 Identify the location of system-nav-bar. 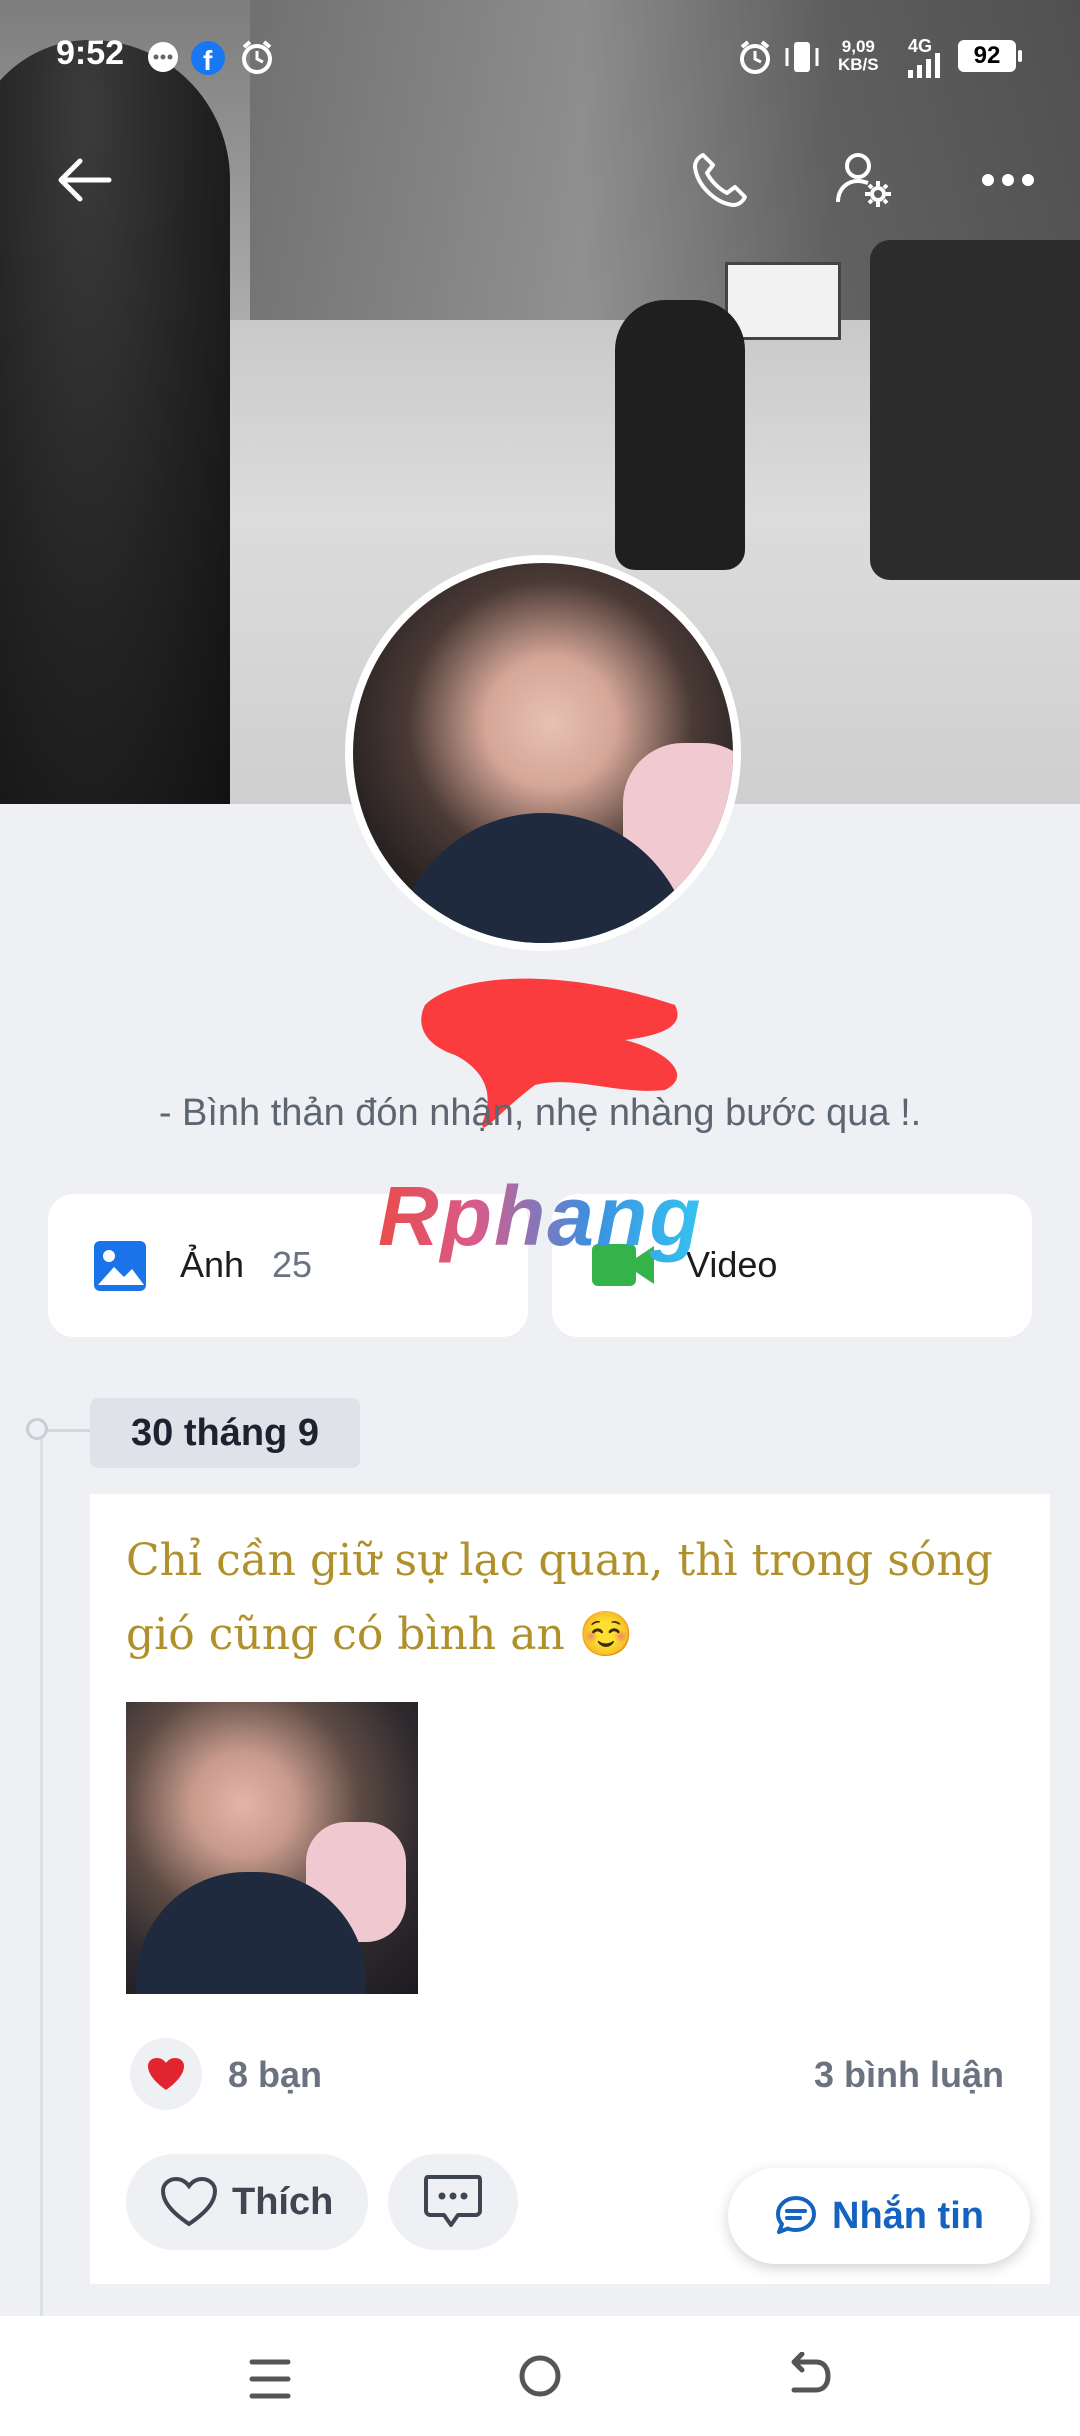
(540, 2376).